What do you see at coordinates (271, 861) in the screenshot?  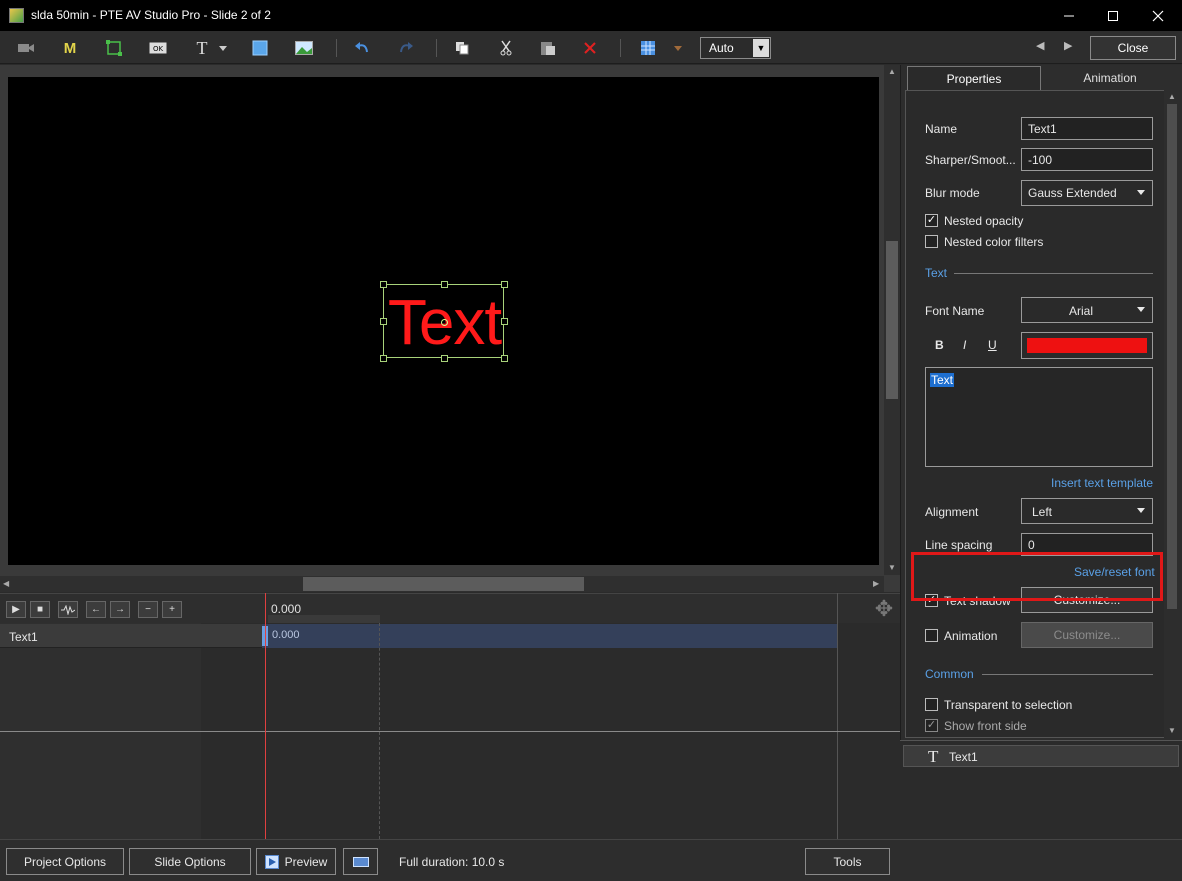 I see `preview-icon` at bounding box center [271, 861].